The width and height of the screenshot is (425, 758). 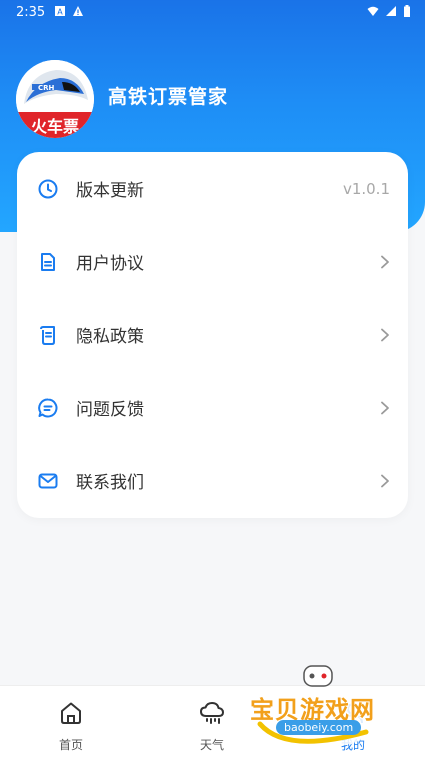 What do you see at coordinates (48, 407) in the screenshot?
I see `chat-icon` at bounding box center [48, 407].